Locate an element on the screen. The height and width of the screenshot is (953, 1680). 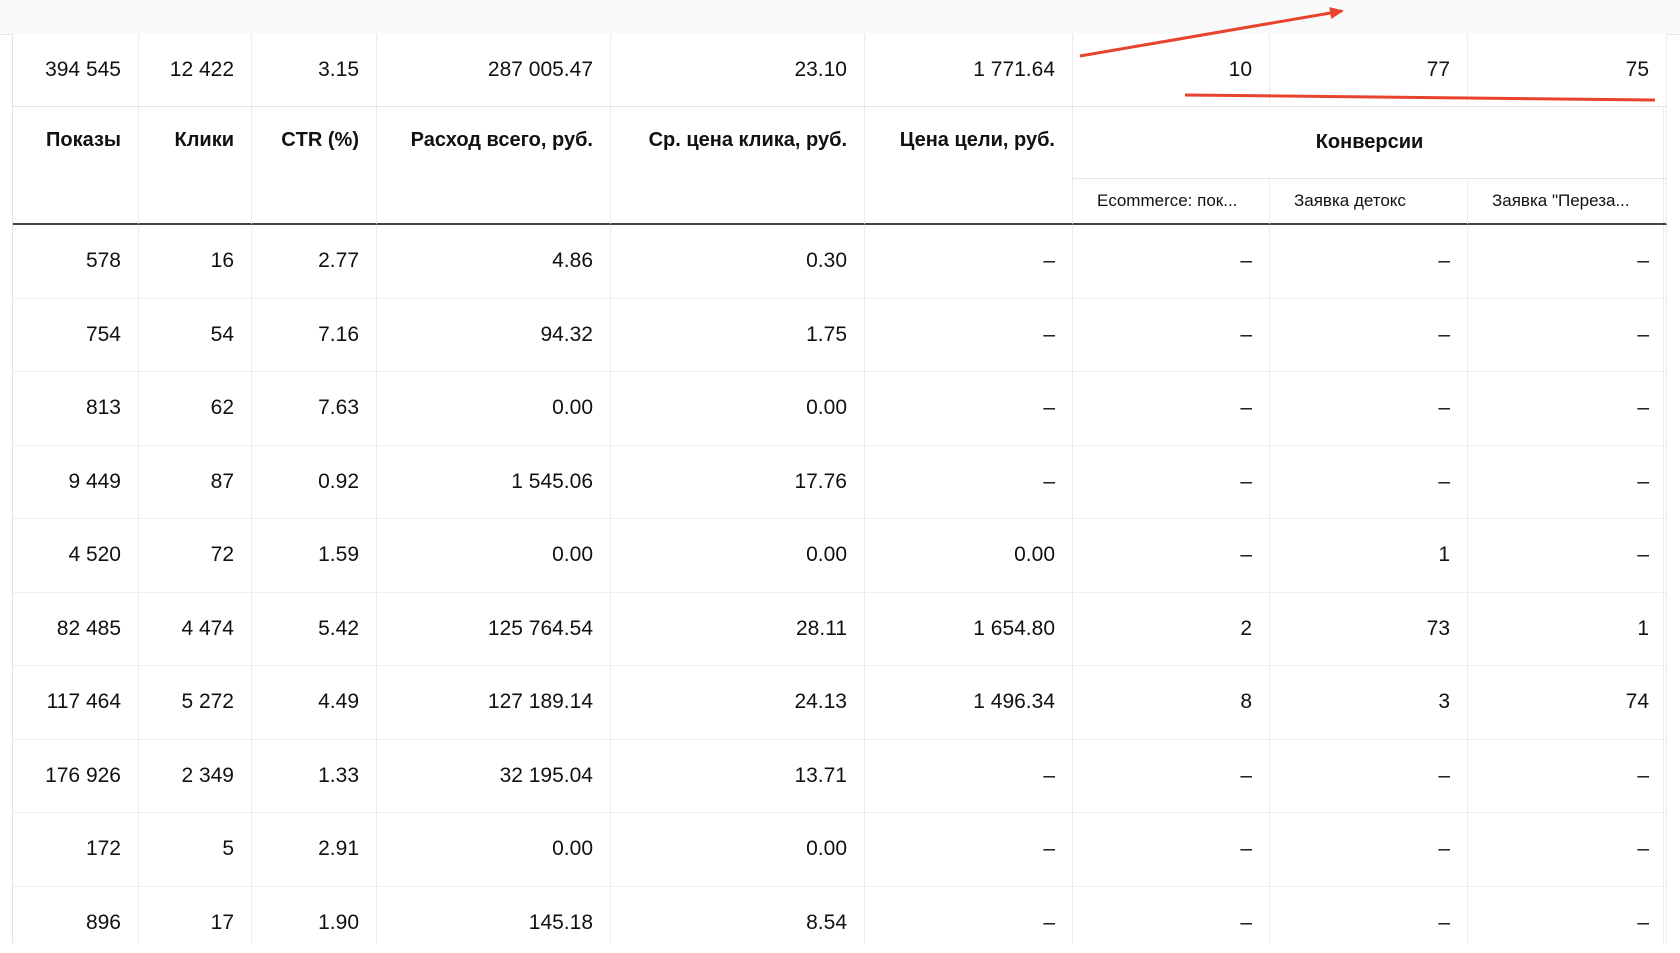
table-cell-goal-cost: 1 654.80 is located at coordinates (969, 629).